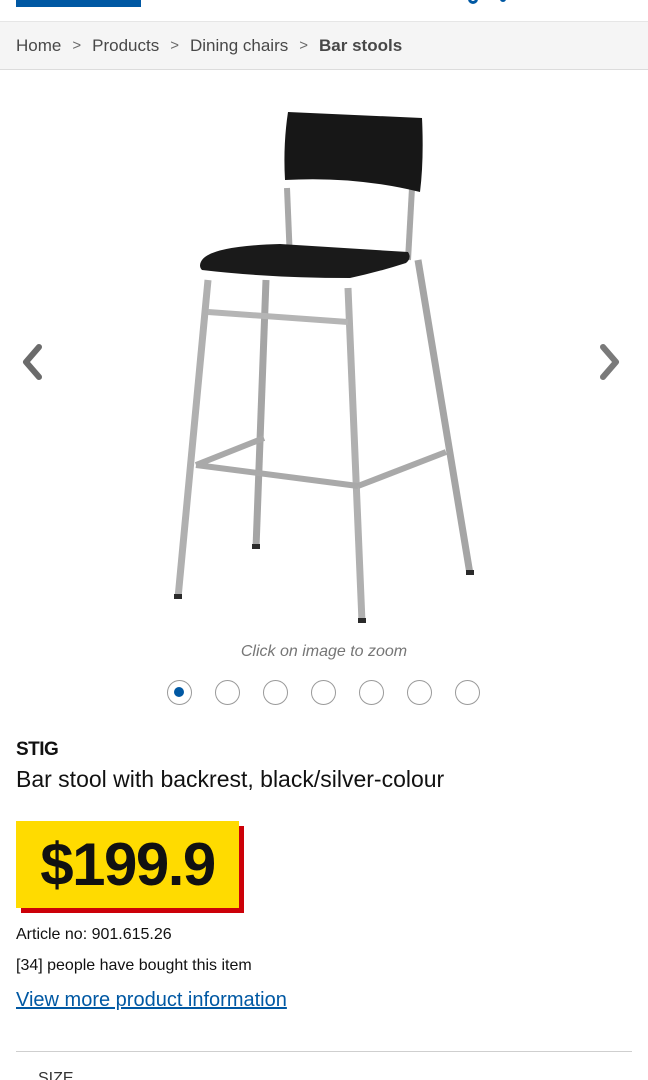 Image resolution: width=648 pixels, height=1080 pixels. I want to click on carousel-prev-button, so click(33, 362).